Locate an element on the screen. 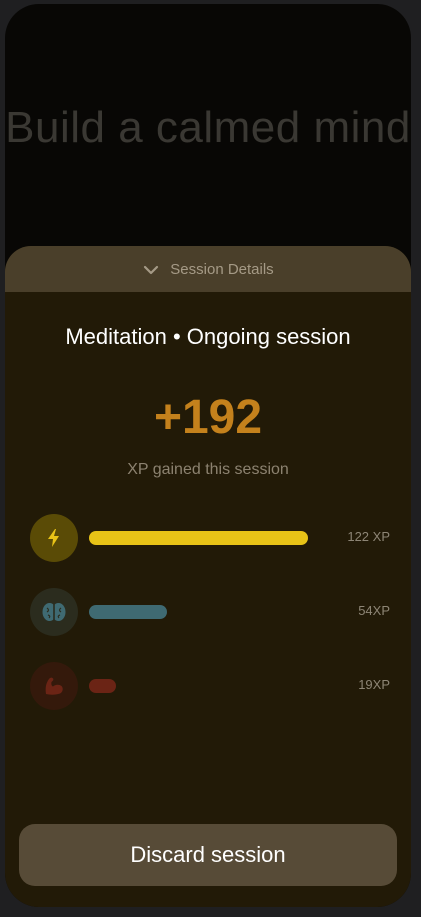 This screenshot has height=917, width=421. stat-row-energy: 122 XP is located at coordinates (210, 538).